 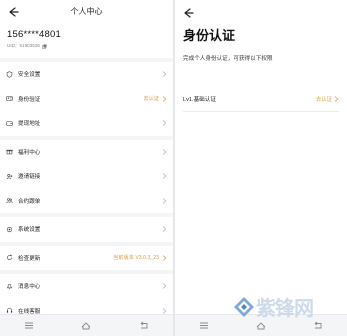 I want to click on menu-item-label: 福利中心, so click(x=29, y=152).